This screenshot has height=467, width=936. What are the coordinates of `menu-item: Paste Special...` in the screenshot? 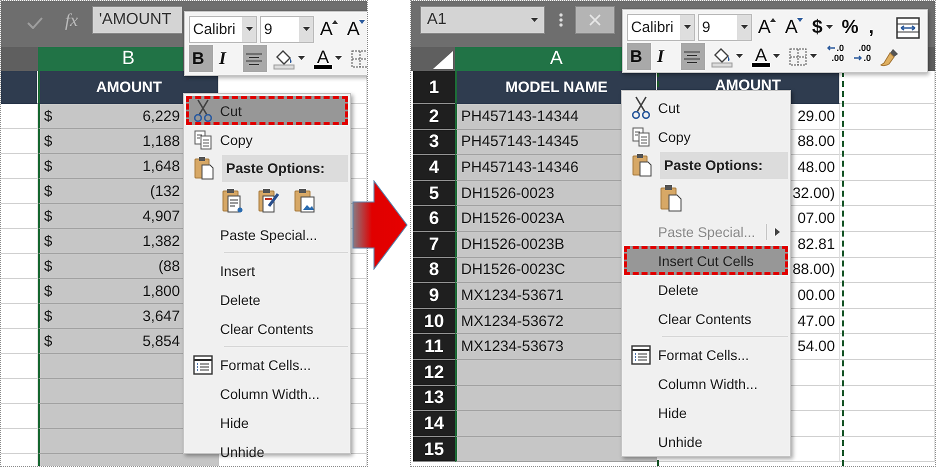 It's located at (267, 234).